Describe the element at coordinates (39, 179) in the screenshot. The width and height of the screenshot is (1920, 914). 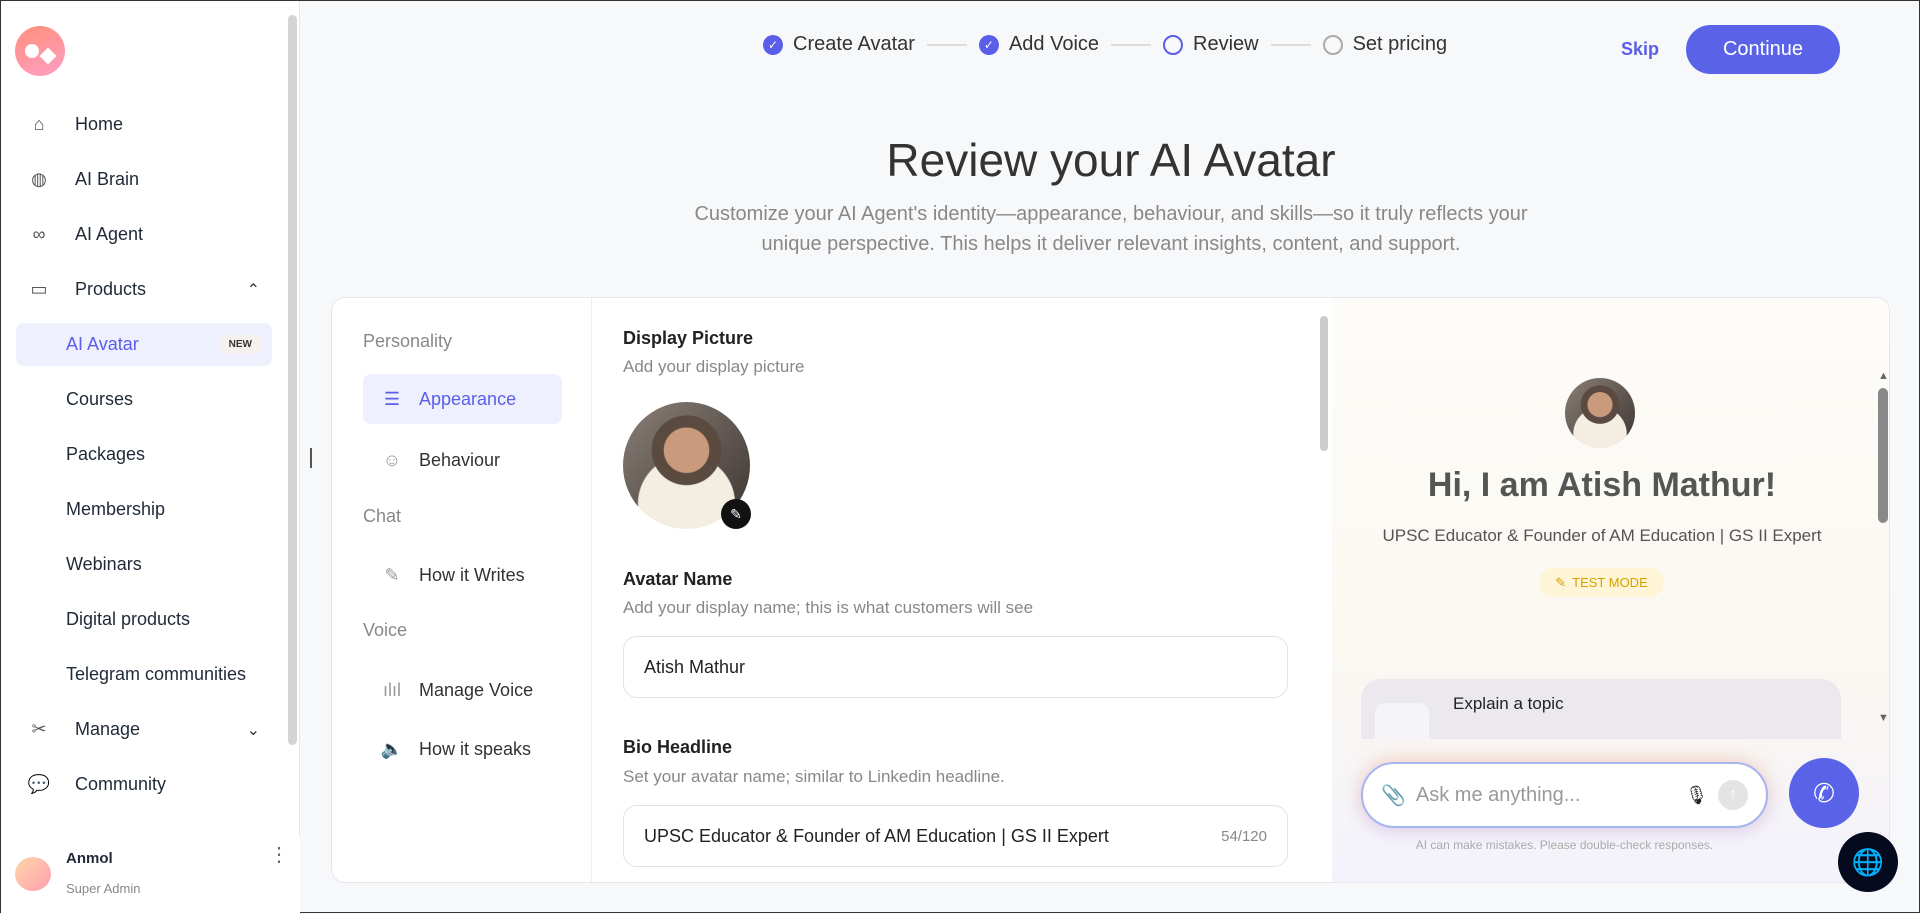
I see `brain-icon: ◍` at that location.